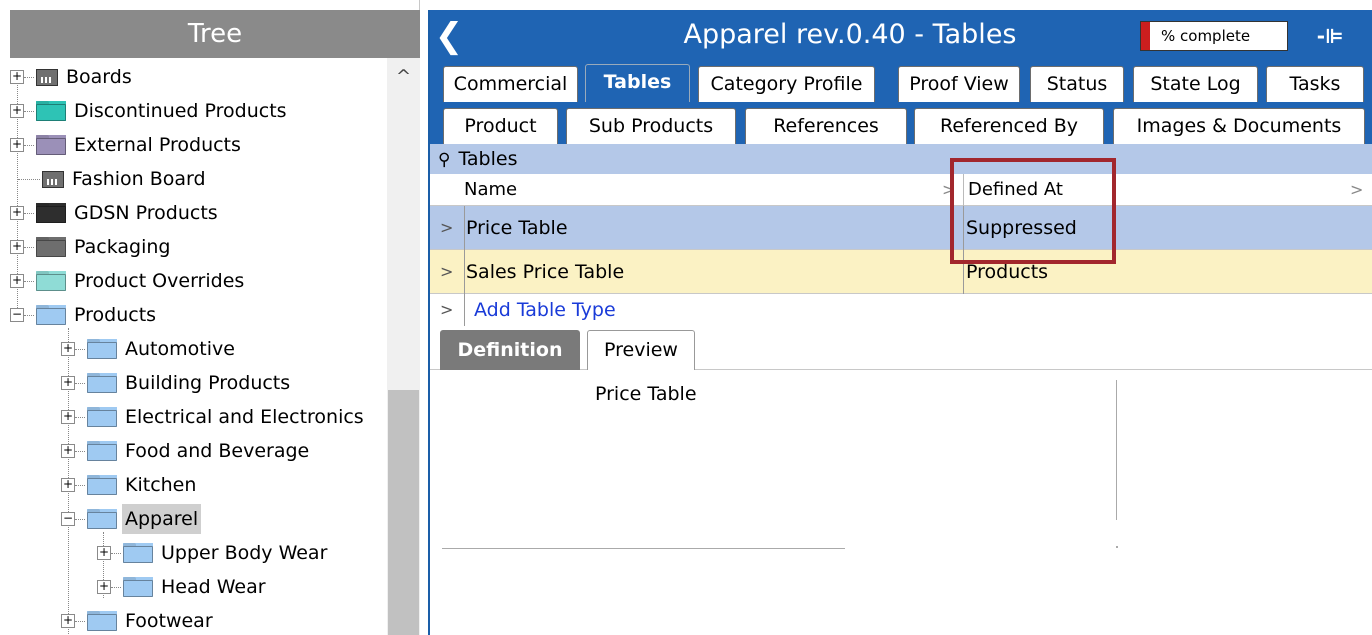  Describe the element at coordinates (643, 548) in the screenshot. I see `preview-divider` at that location.